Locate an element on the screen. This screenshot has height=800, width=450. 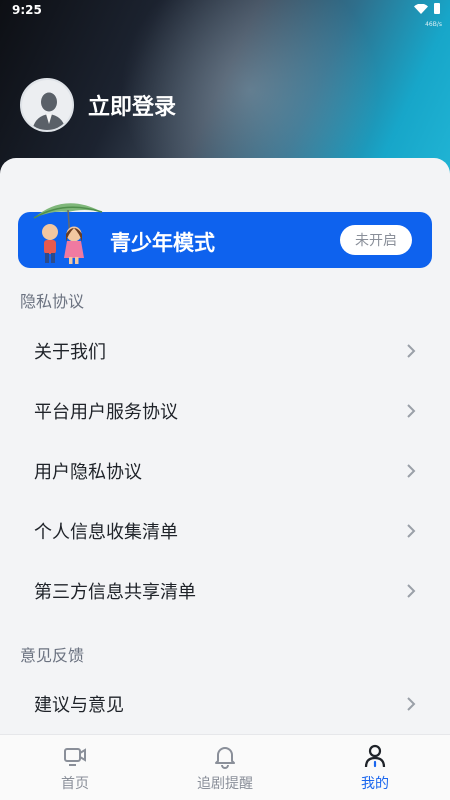
tab-label: 首页 is located at coordinates (75, 784).